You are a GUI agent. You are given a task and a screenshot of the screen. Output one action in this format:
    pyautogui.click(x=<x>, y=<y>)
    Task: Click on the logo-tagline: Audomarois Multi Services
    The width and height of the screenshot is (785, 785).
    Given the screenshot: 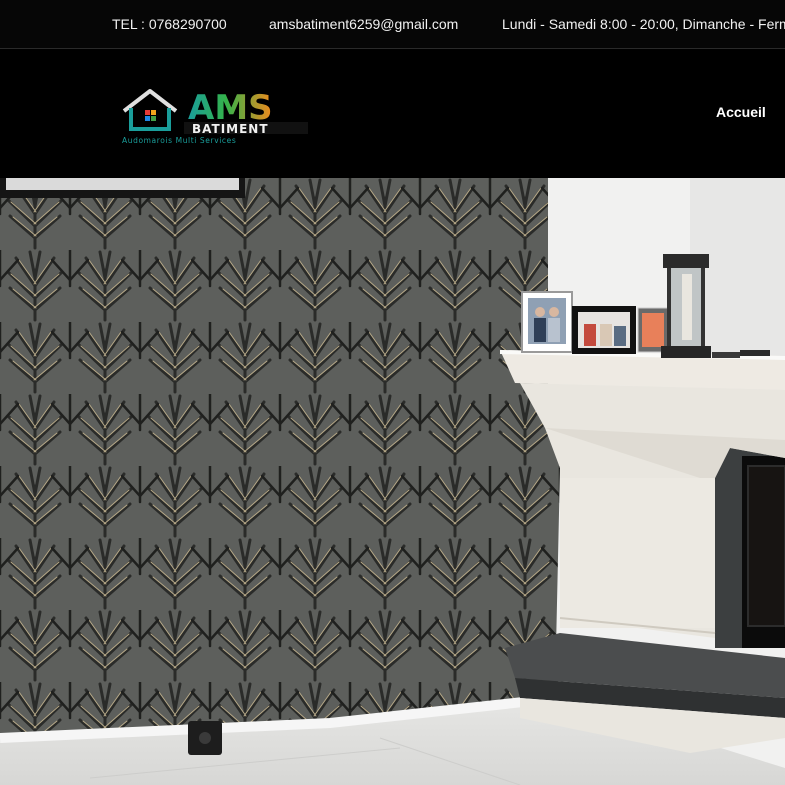 What is the action you would take?
    pyautogui.click(x=179, y=140)
    